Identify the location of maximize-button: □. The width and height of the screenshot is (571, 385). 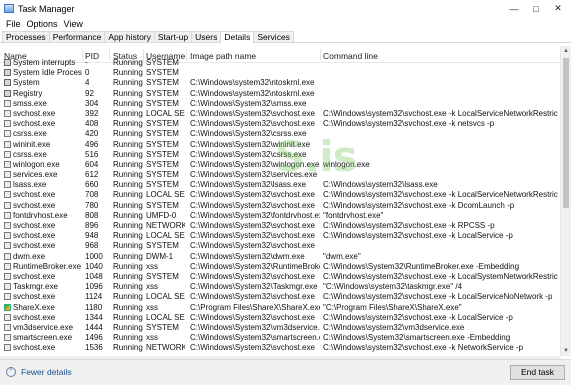
(536, 8).